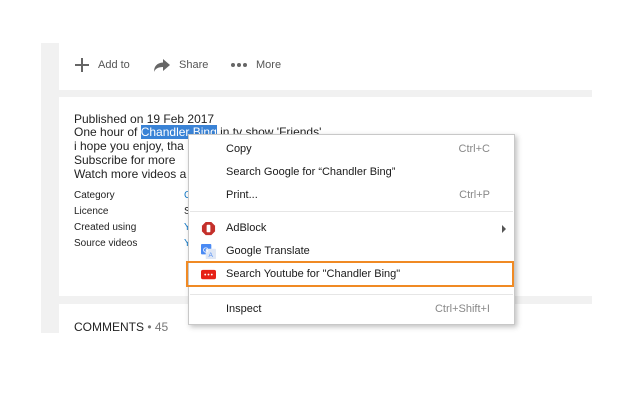 The image size is (640, 400). Describe the element at coordinates (268, 251) in the screenshot. I see `menu-item-label: Google Translate` at that location.